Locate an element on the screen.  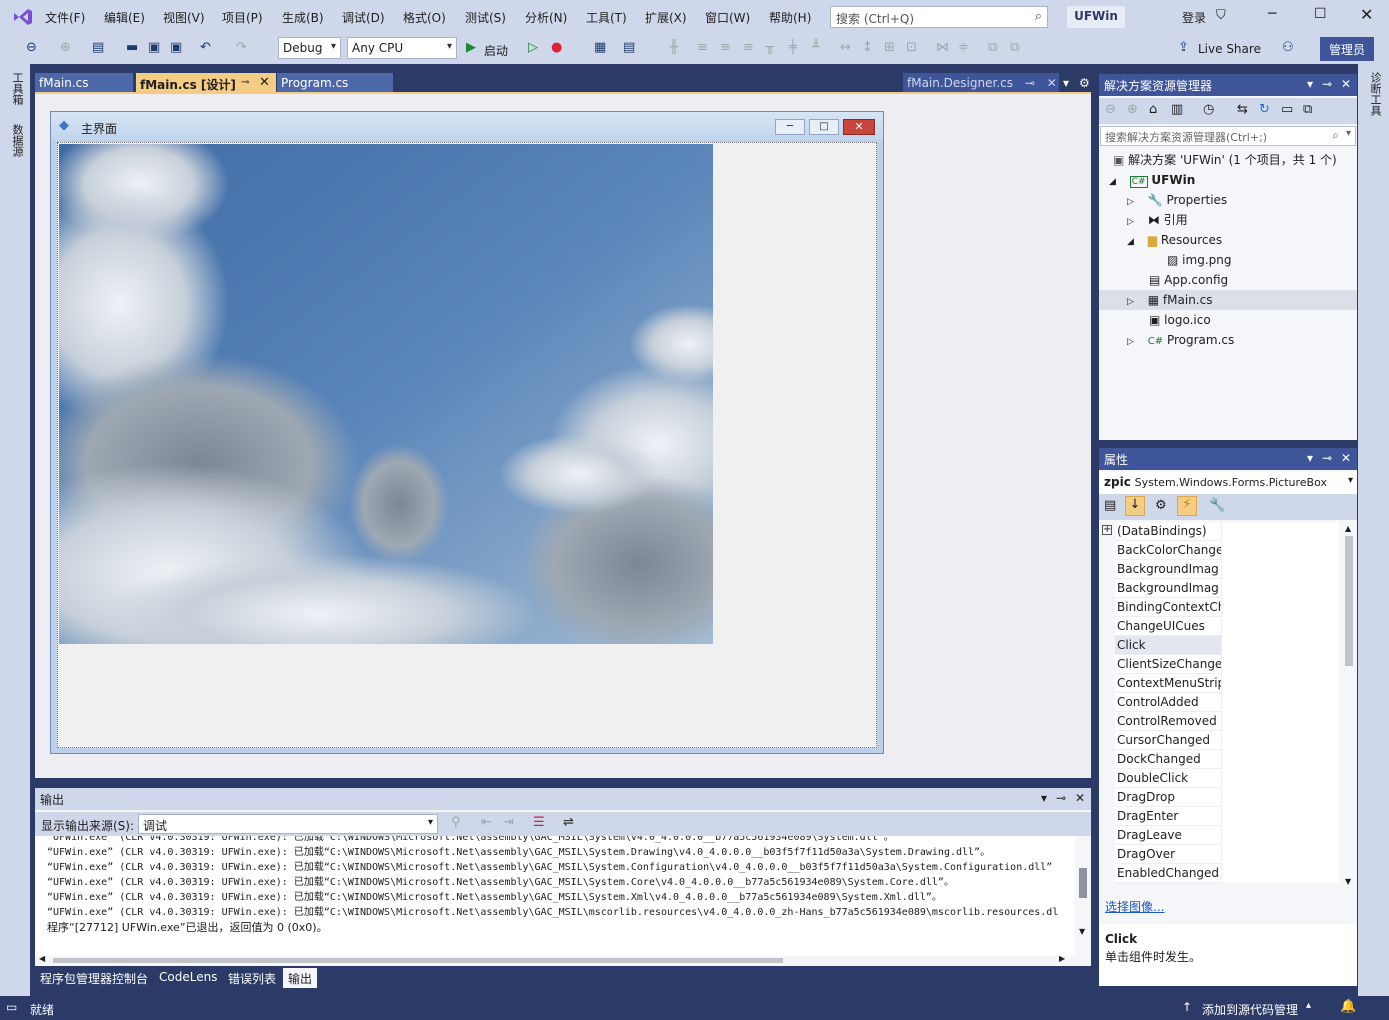
hot-reload-icon: ● is located at coordinates (556, 48).